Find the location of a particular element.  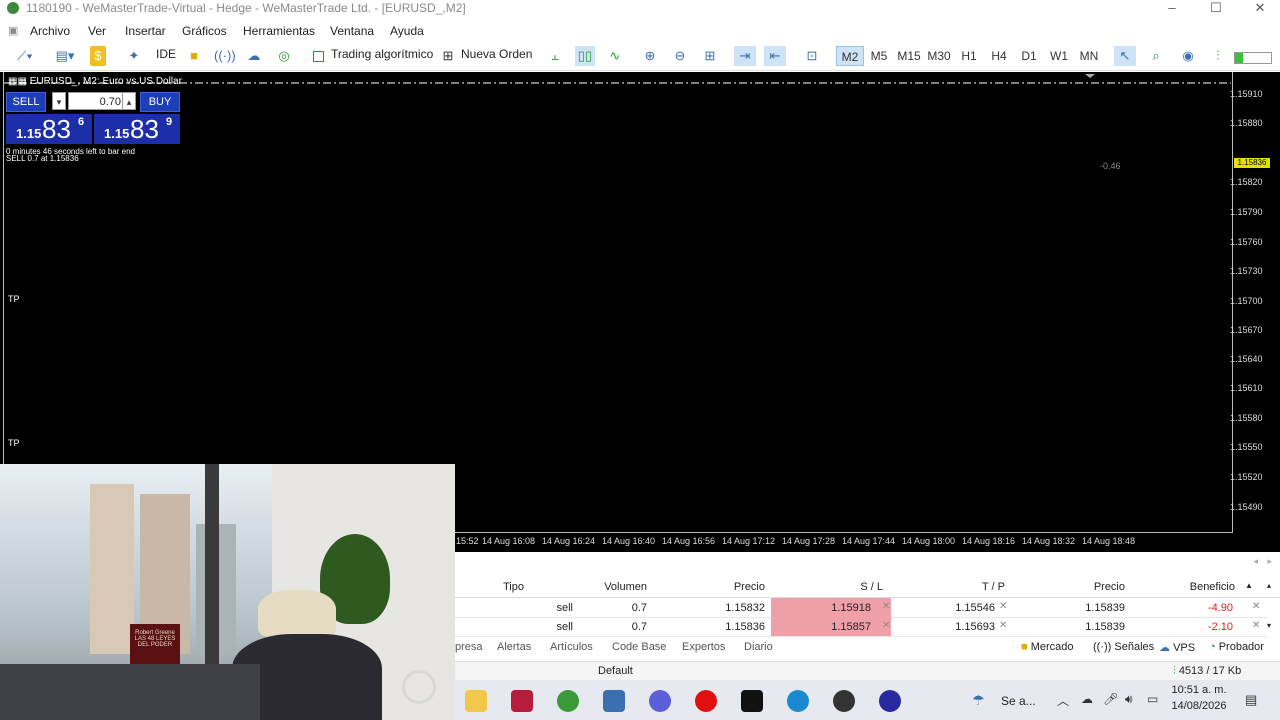

buy-button: BUY is located at coordinates (160, 102).